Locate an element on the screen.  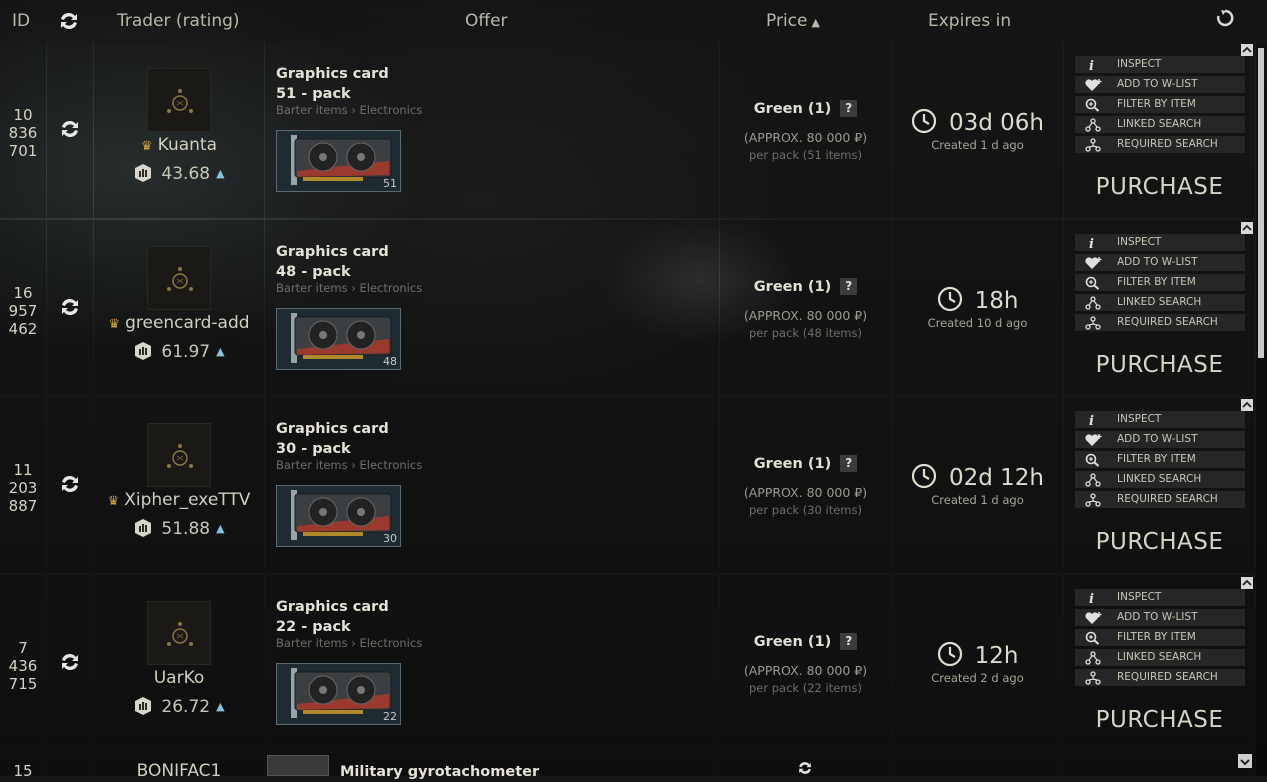
trader-name: ♛ Kuanta is located at coordinates (179, 145).